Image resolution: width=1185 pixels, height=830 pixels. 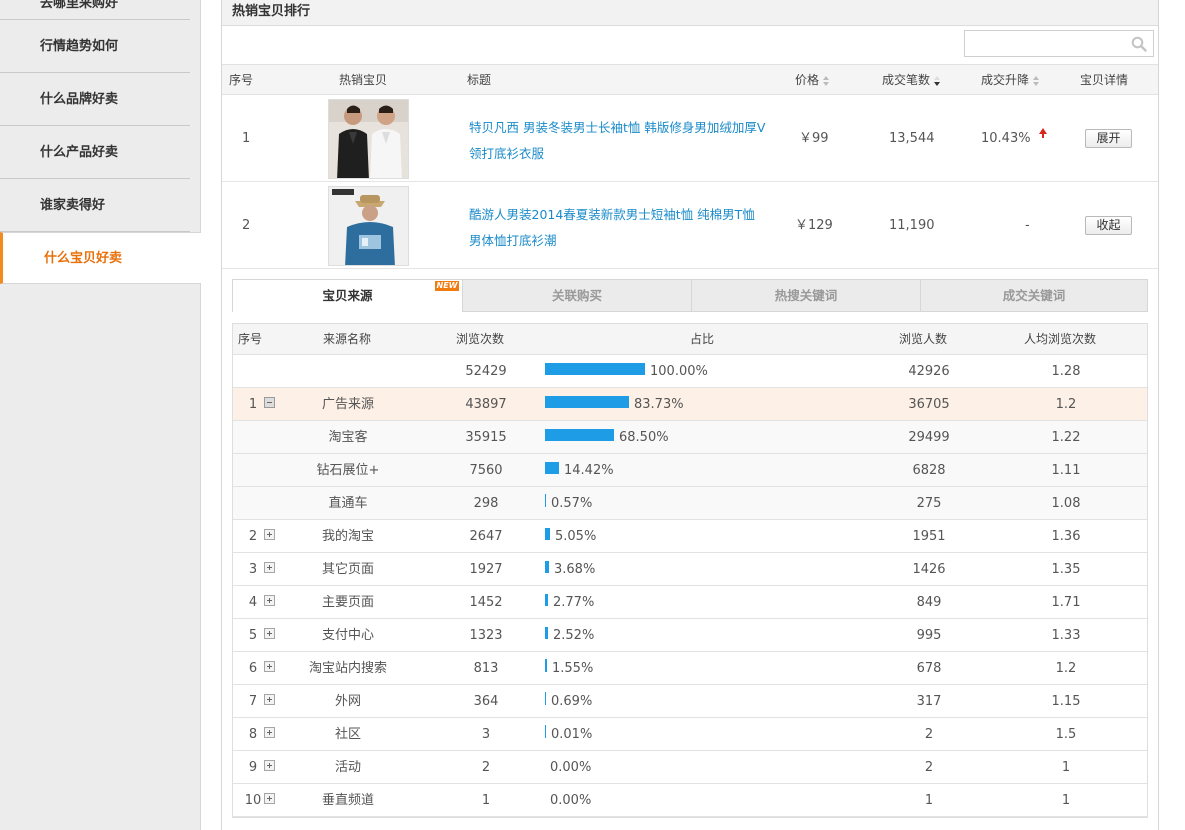 I want to click on price: ￥99, so click(x=814, y=138).